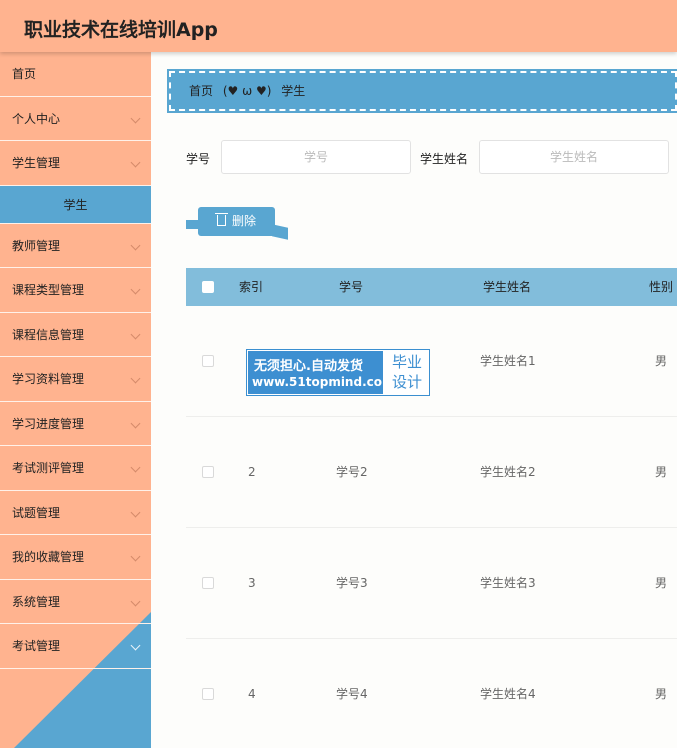  What do you see at coordinates (36, 646) in the screenshot?
I see `sidebar-item-label: 考试管理` at bounding box center [36, 646].